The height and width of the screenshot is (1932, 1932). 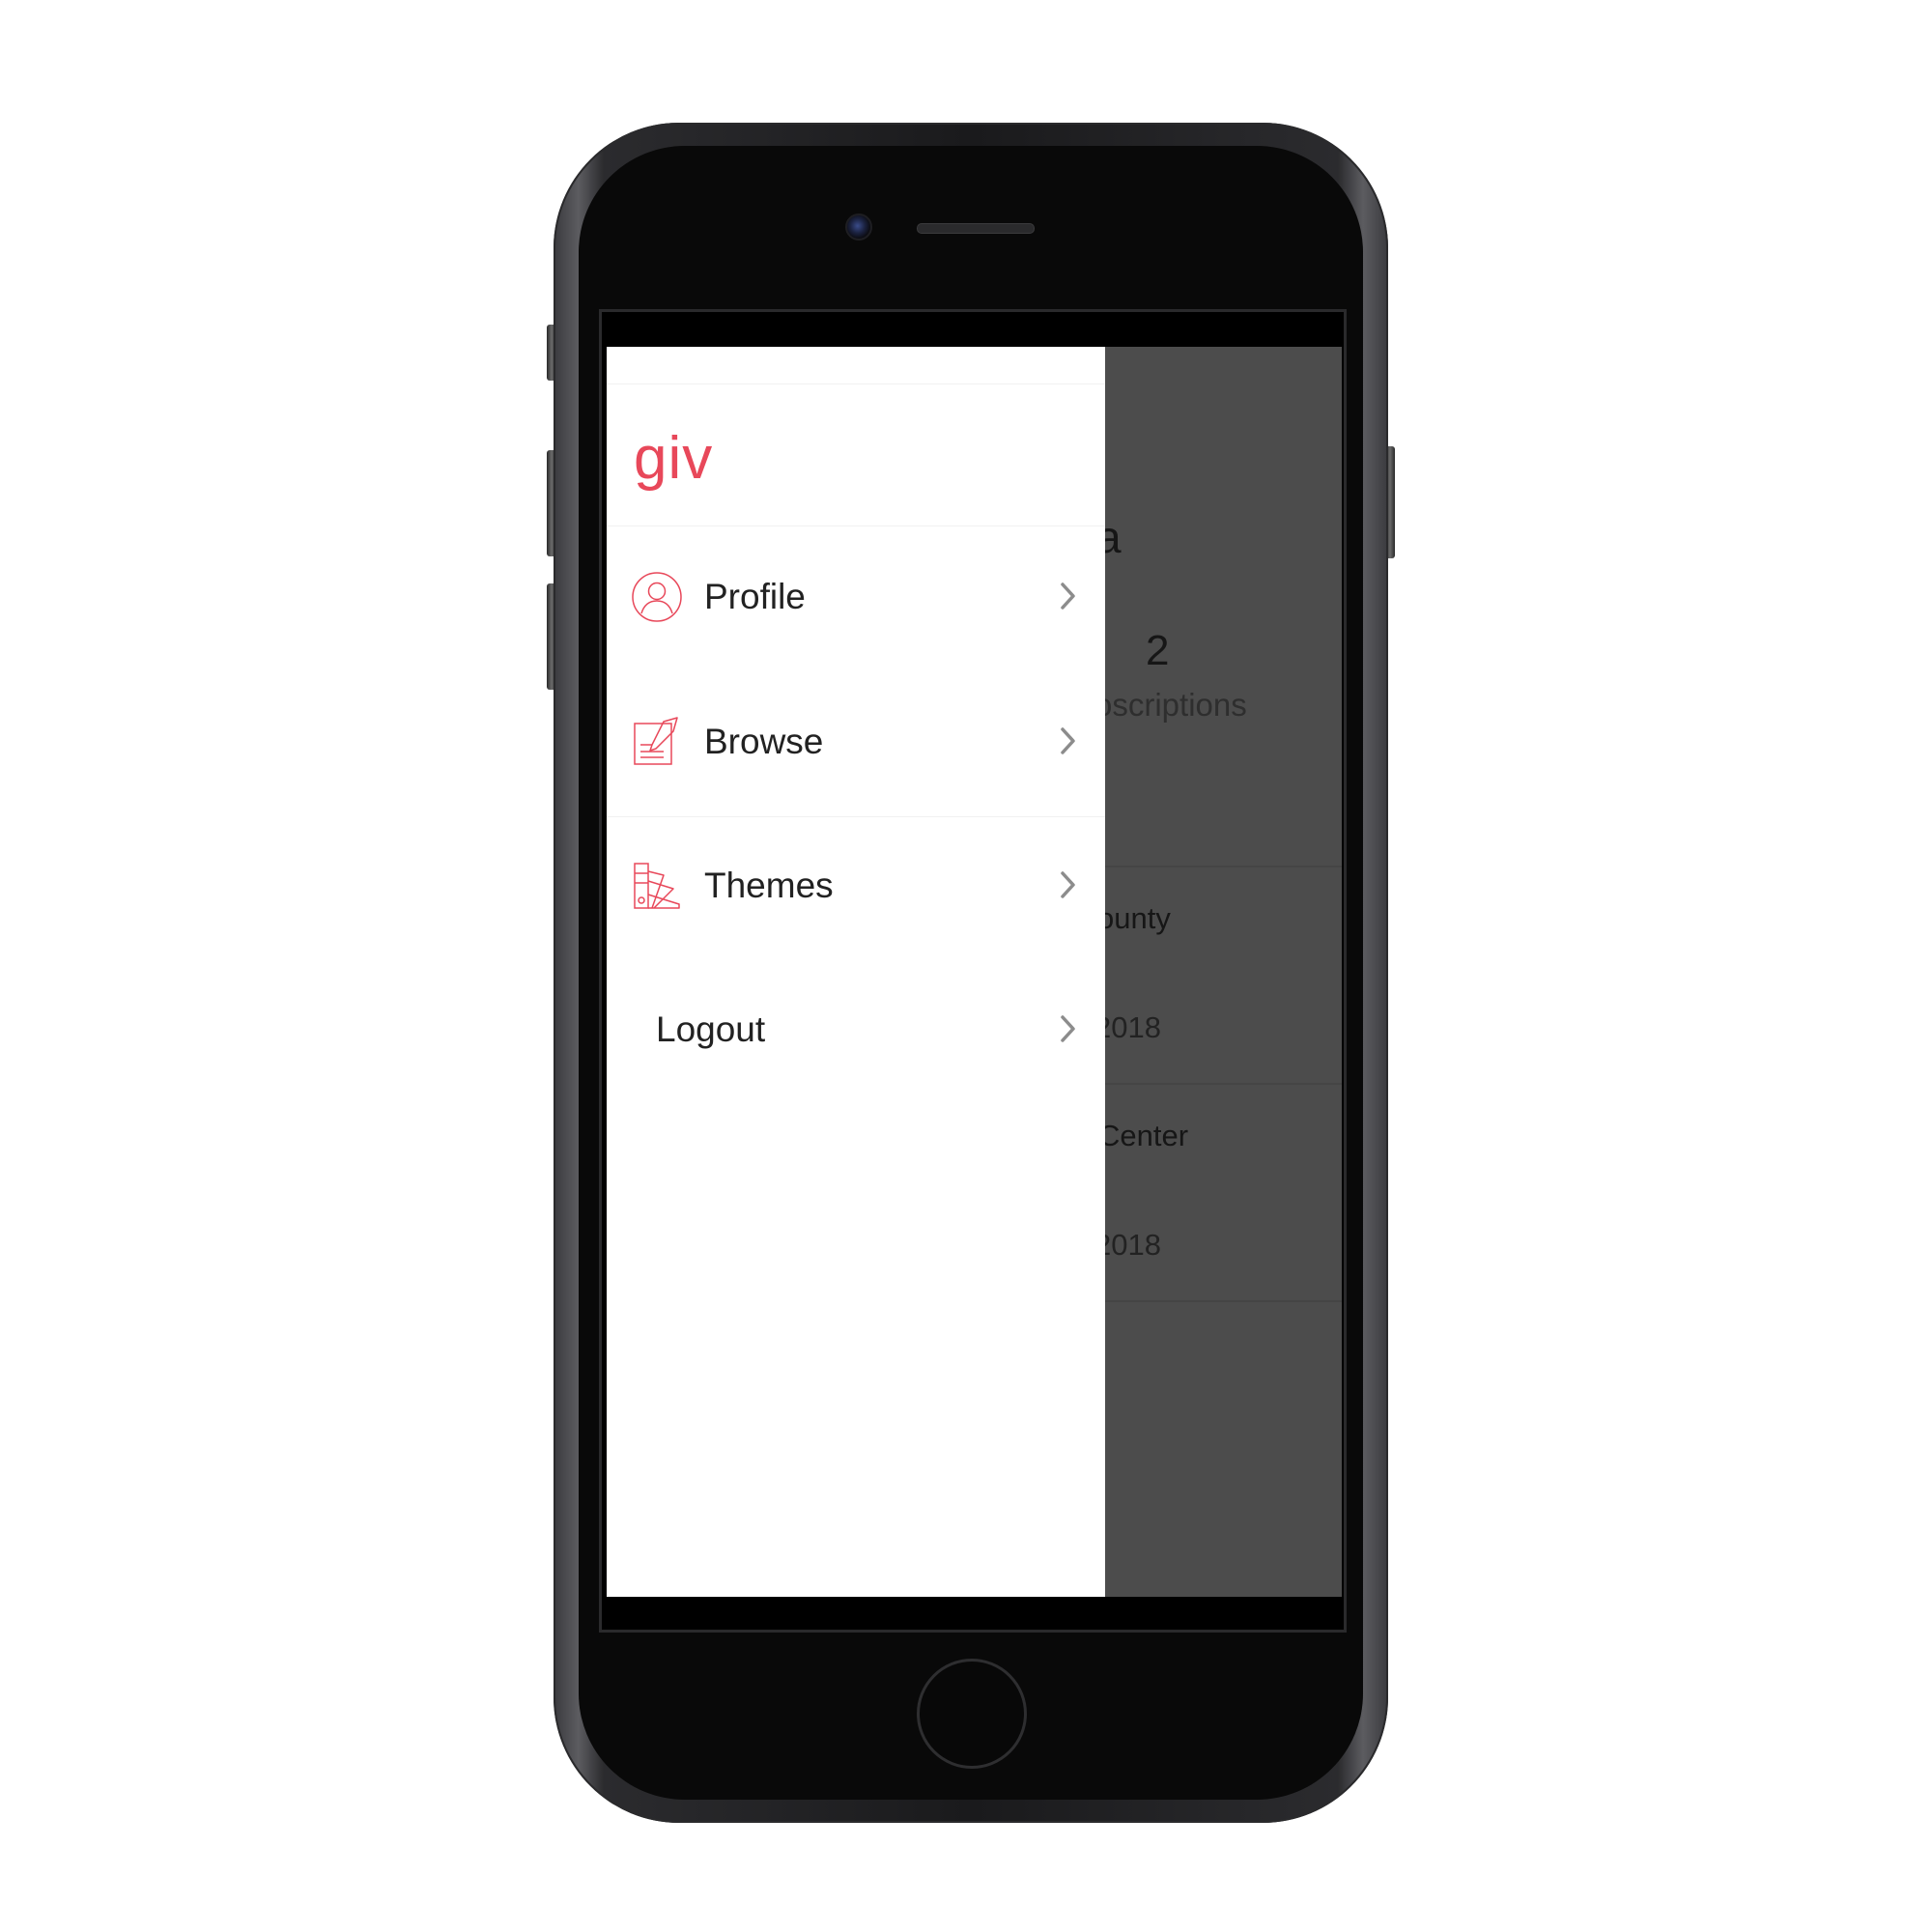 What do you see at coordinates (856, 1028) in the screenshot?
I see `drawer-item-logout: Logout` at bounding box center [856, 1028].